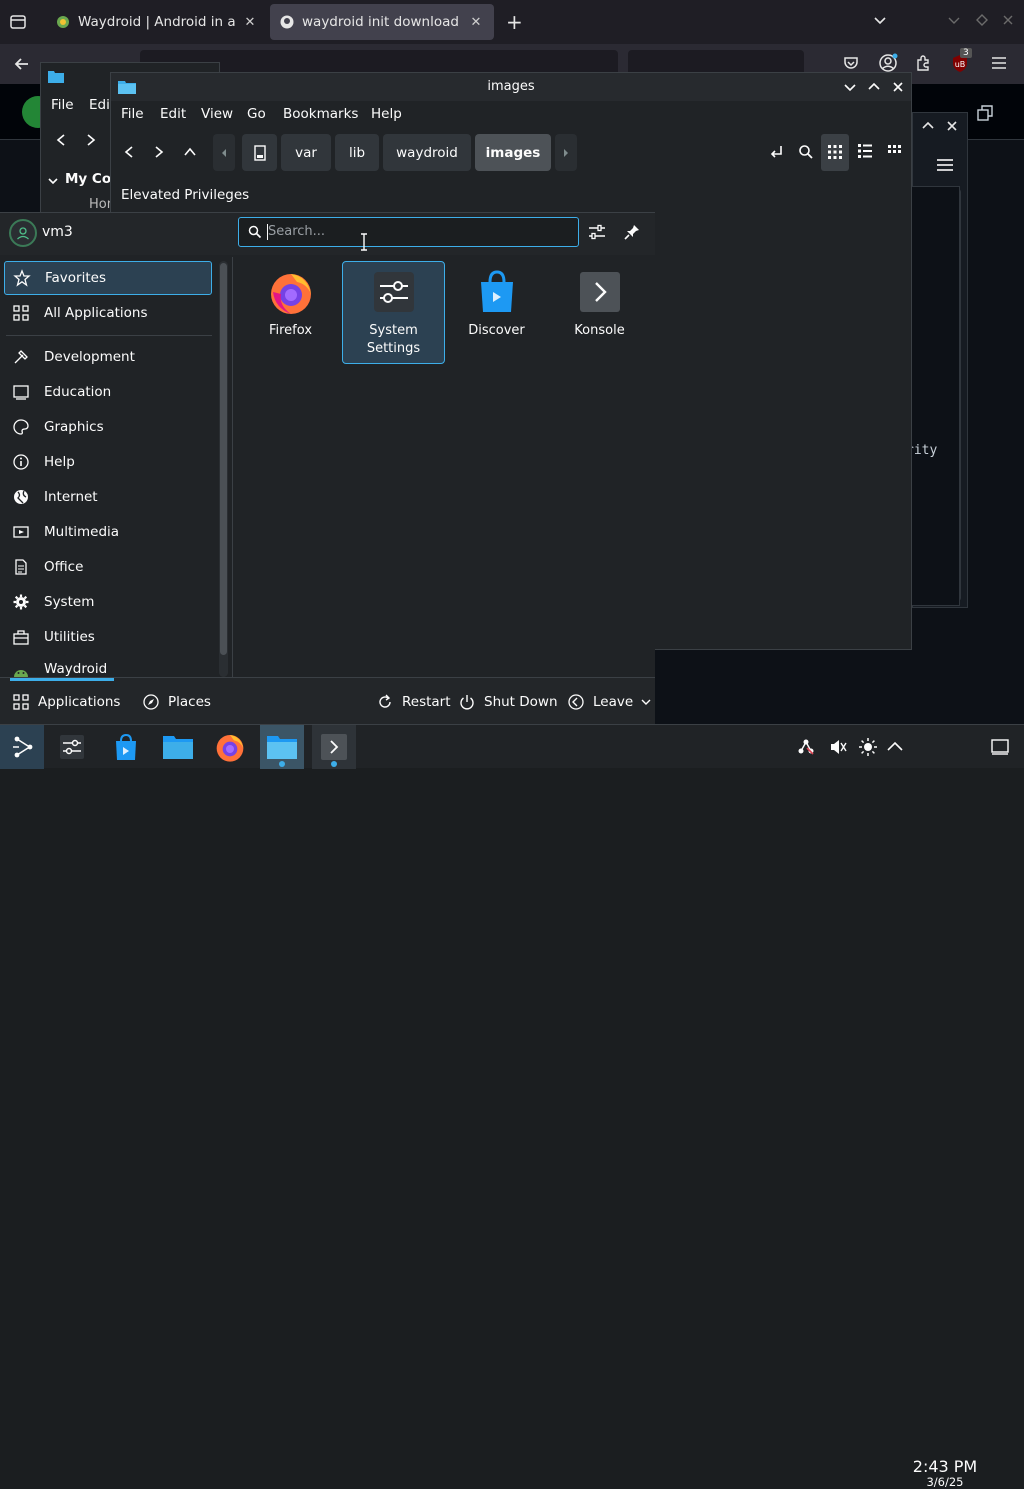 This screenshot has height=1489, width=1024. I want to click on running-indicator, so click(282, 764).